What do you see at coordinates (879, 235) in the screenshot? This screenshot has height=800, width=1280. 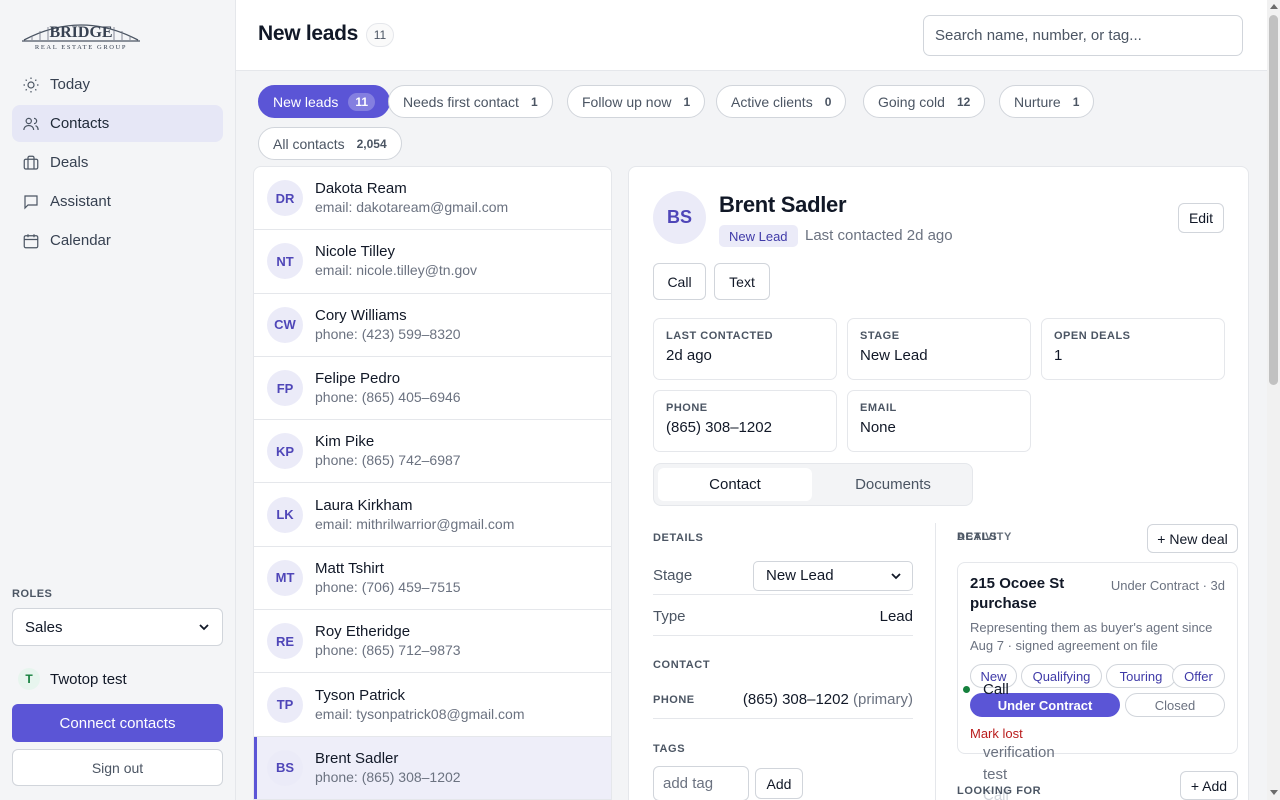 I see `last-contacted-text: Last contacted 2d ago` at bounding box center [879, 235].